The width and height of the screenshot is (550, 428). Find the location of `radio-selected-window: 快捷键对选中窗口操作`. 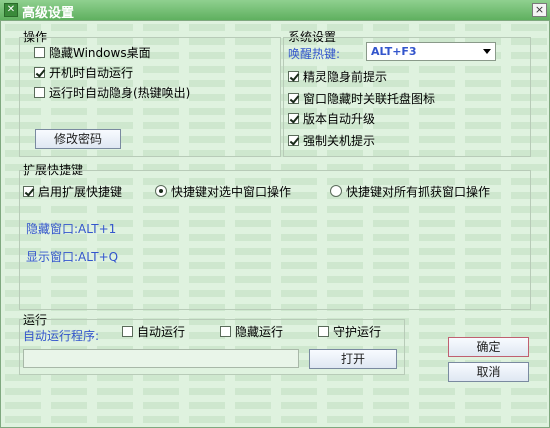

radio-selected-window: 快捷键对选中窗口操作 is located at coordinates (223, 191).